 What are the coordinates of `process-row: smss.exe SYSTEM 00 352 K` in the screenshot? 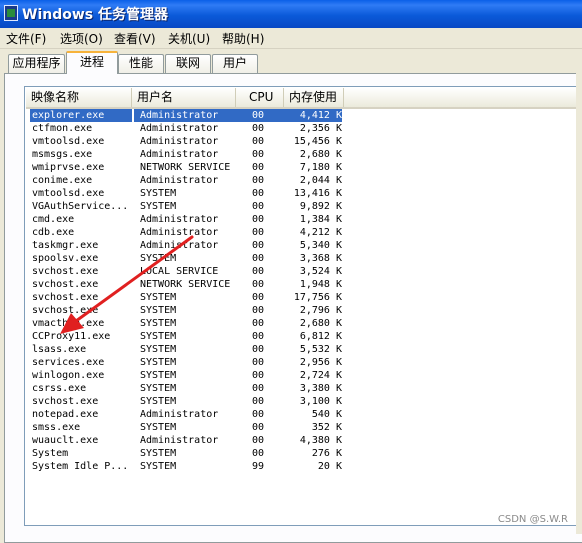 It's located at (304, 427).